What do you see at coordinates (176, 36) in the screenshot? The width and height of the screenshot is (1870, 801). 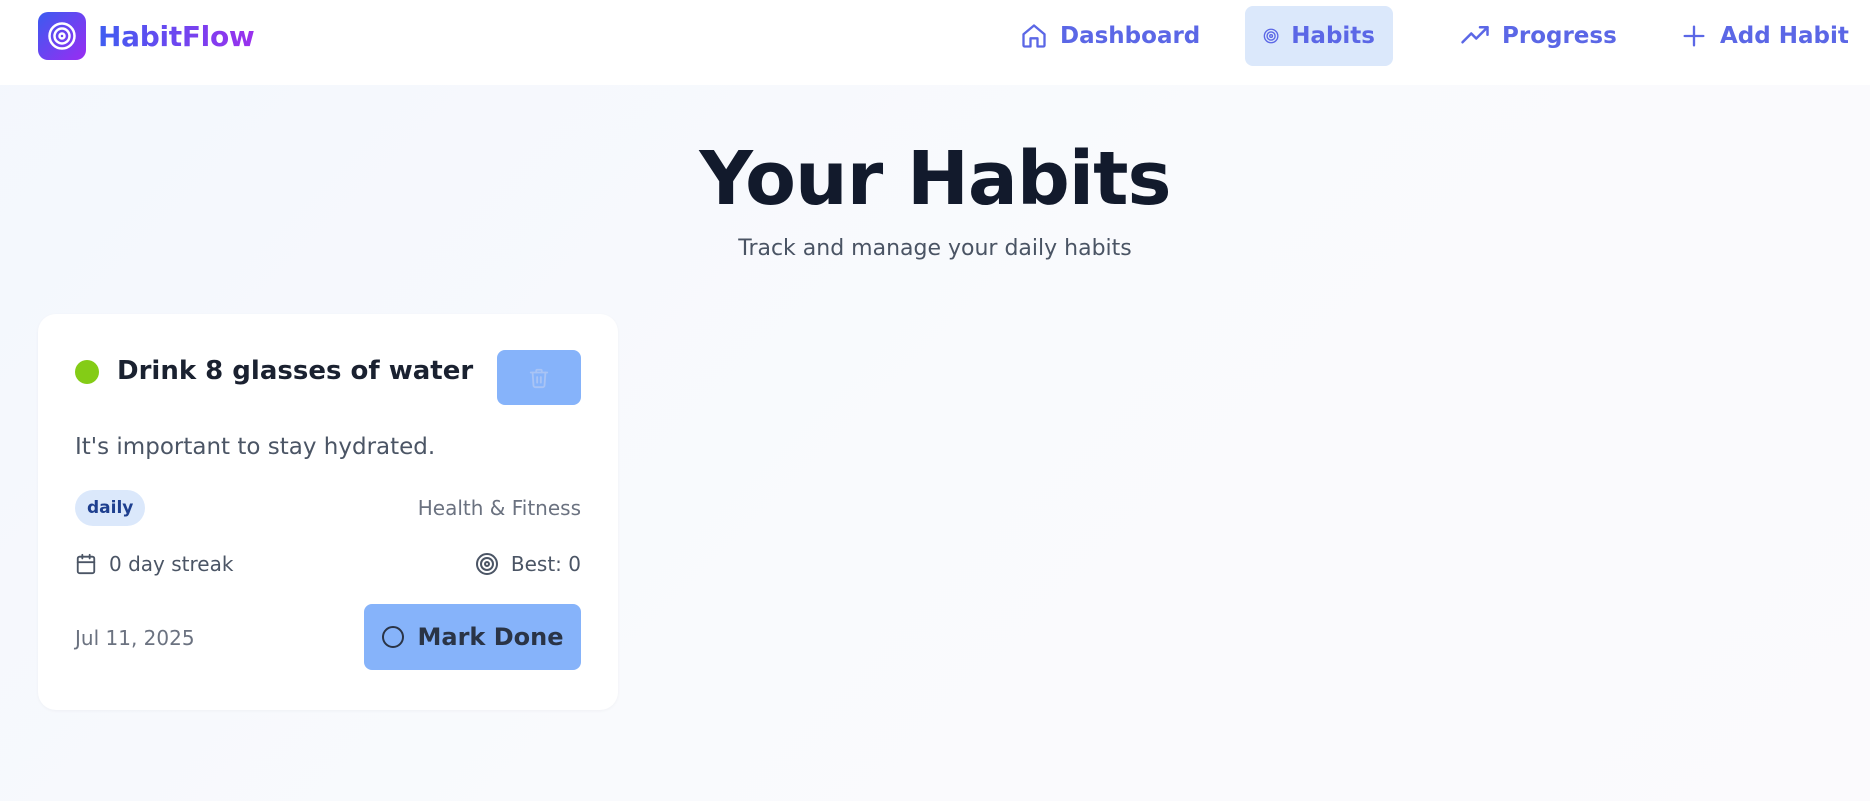 I see `brand-name: HabitFlow` at bounding box center [176, 36].